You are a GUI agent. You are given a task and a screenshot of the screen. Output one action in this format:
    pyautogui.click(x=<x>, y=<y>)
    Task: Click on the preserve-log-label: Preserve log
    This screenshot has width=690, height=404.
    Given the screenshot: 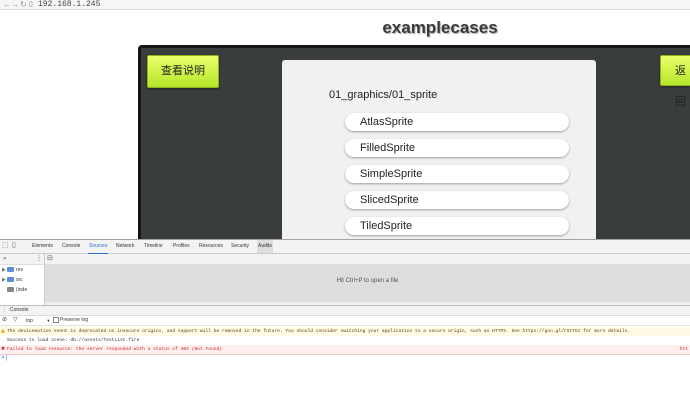 What is the action you would take?
    pyautogui.click(x=74, y=320)
    